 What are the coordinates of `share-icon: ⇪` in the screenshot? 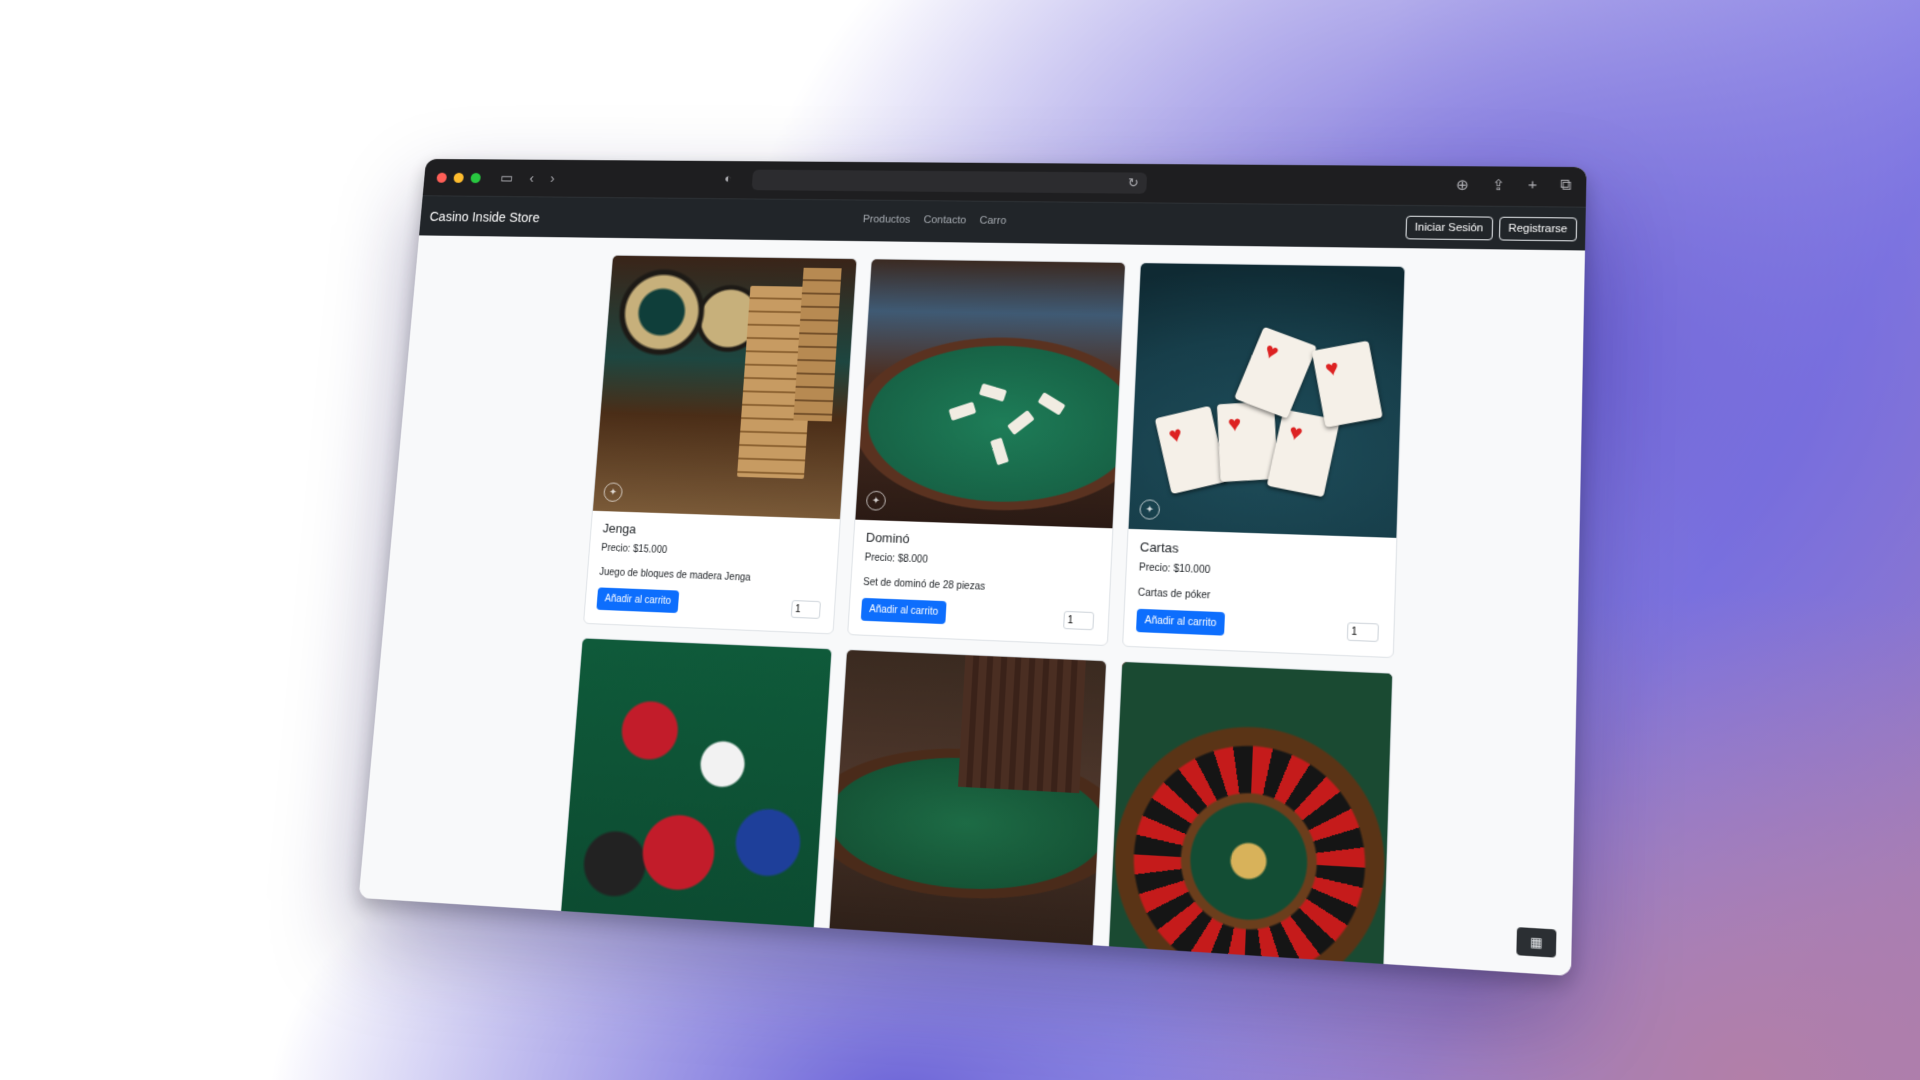 It's located at (1499, 185).